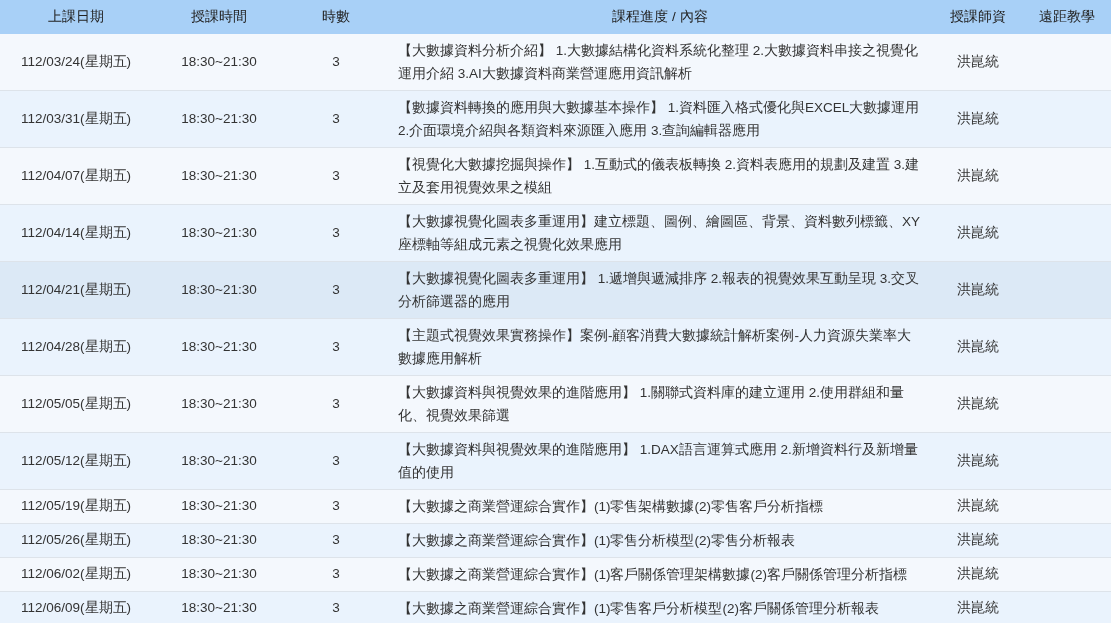 Image resolution: width=1111 pixels, height=623 pixels. Describe the element at coordinates (660, 17) in the screenshot. I see `column-header: 課程進度 / 內容` at that location.